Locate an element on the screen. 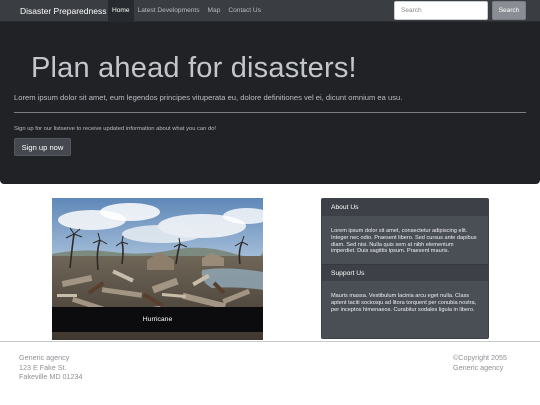  nav-item-contact-us: Contact Us is located at coordinates (244, 11).